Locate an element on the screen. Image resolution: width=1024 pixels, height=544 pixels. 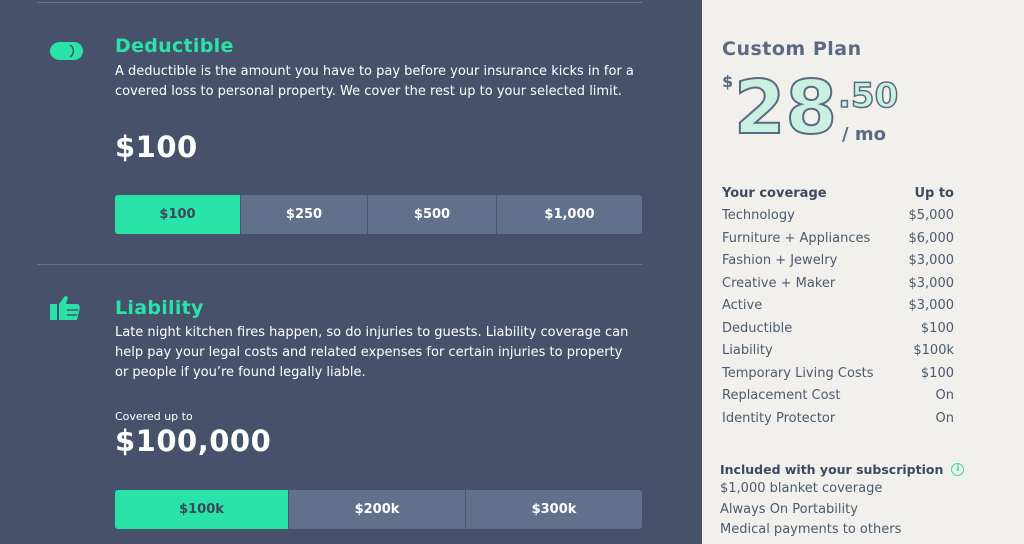
included-item: Medical payments to others is located at coordinates (811, 529).